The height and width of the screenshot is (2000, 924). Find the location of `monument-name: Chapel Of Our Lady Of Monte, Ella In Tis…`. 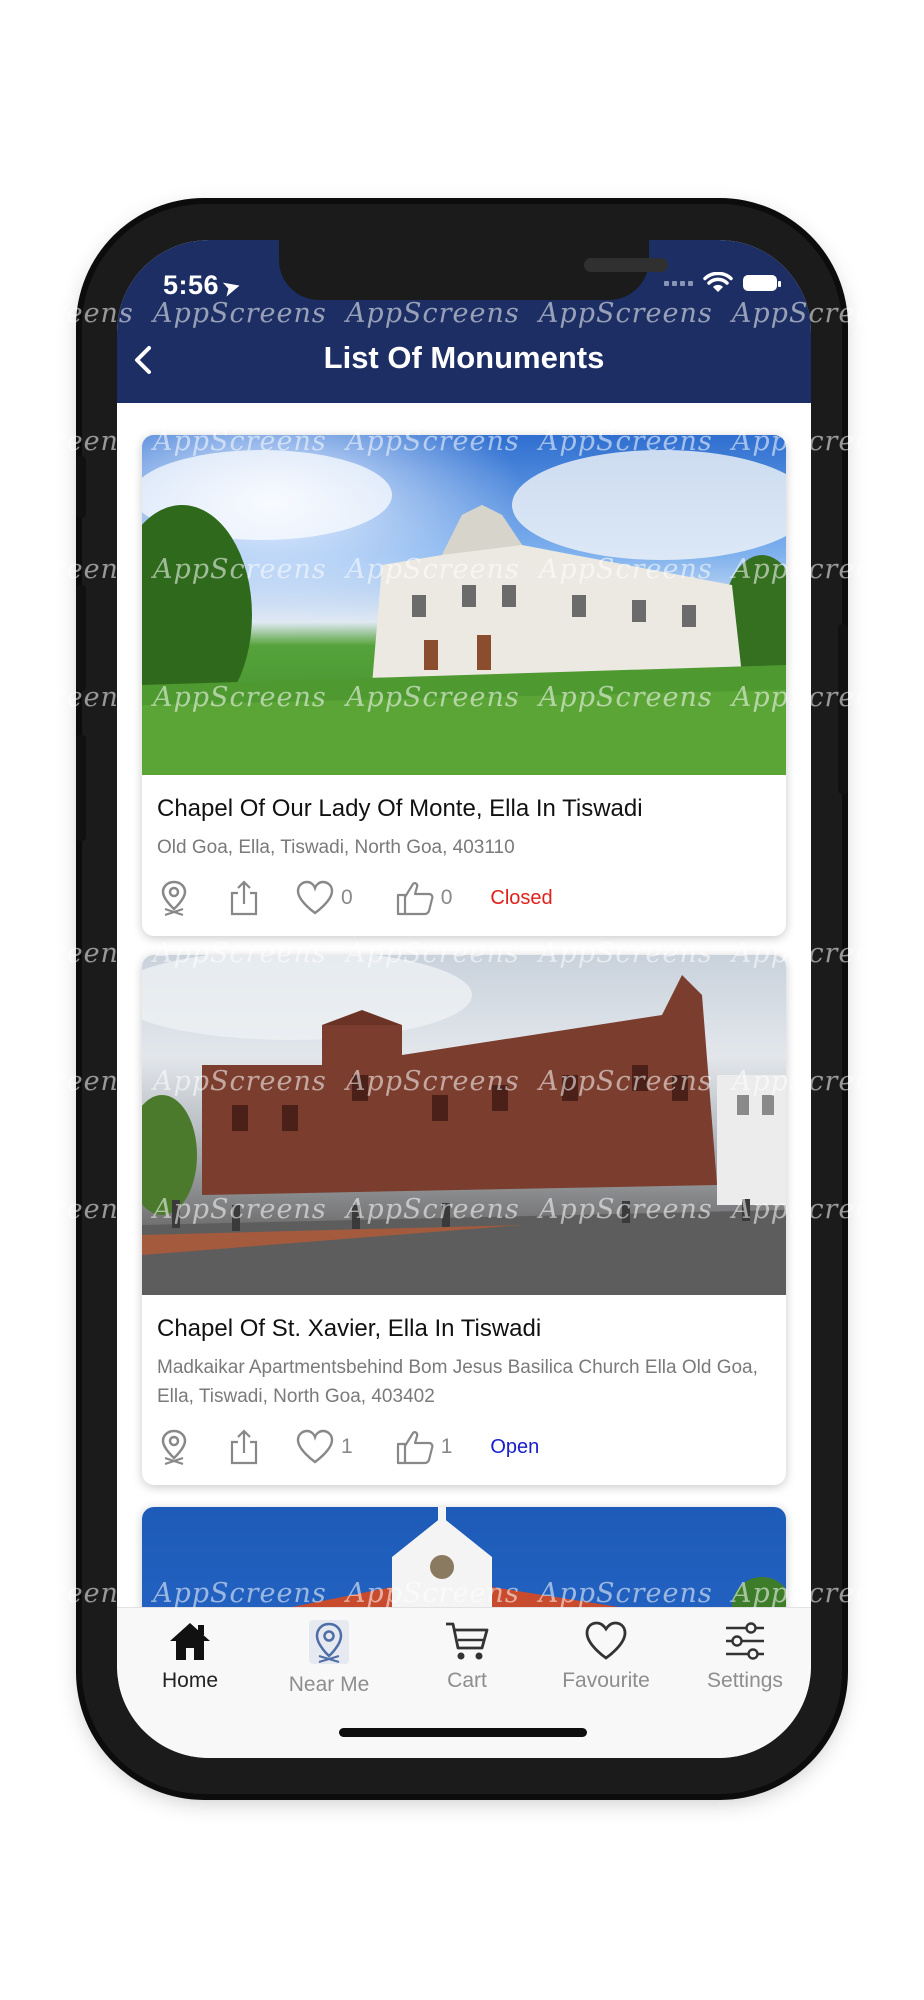

monument-name: Chapel Of Our Lady Of Monte, Ella In Tis… is located at coordinates (400, 808).